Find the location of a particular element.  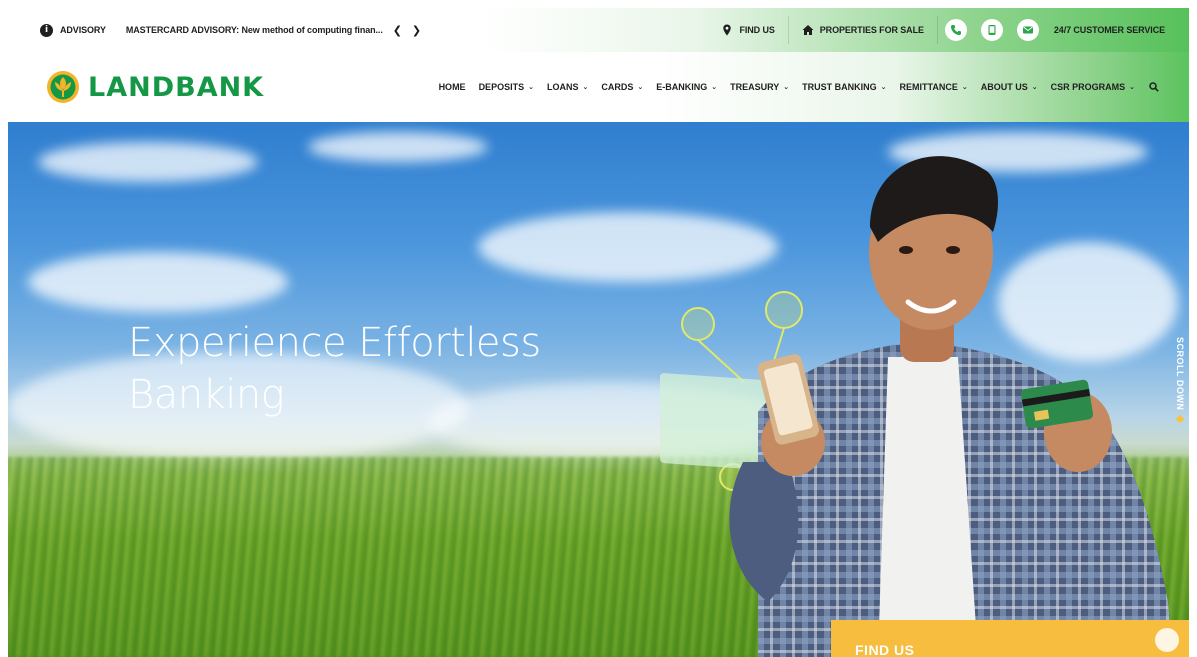

nav-item-label: DEPOSITS is located at coordinates (501, 87).